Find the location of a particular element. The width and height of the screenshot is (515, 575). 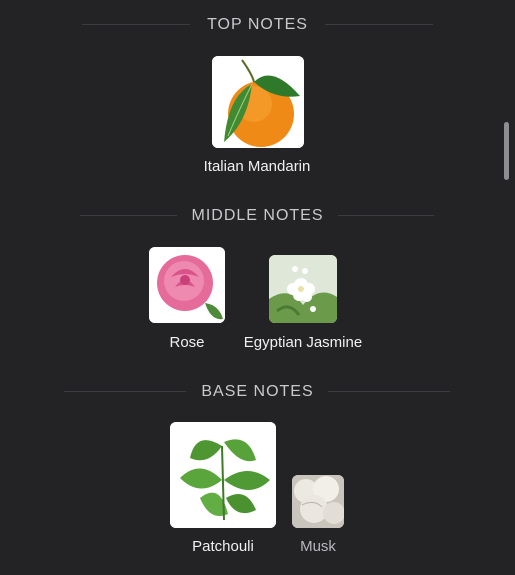

section-title-middle-notes: MIDDLE NOTES is located at coordinates (257, 215).